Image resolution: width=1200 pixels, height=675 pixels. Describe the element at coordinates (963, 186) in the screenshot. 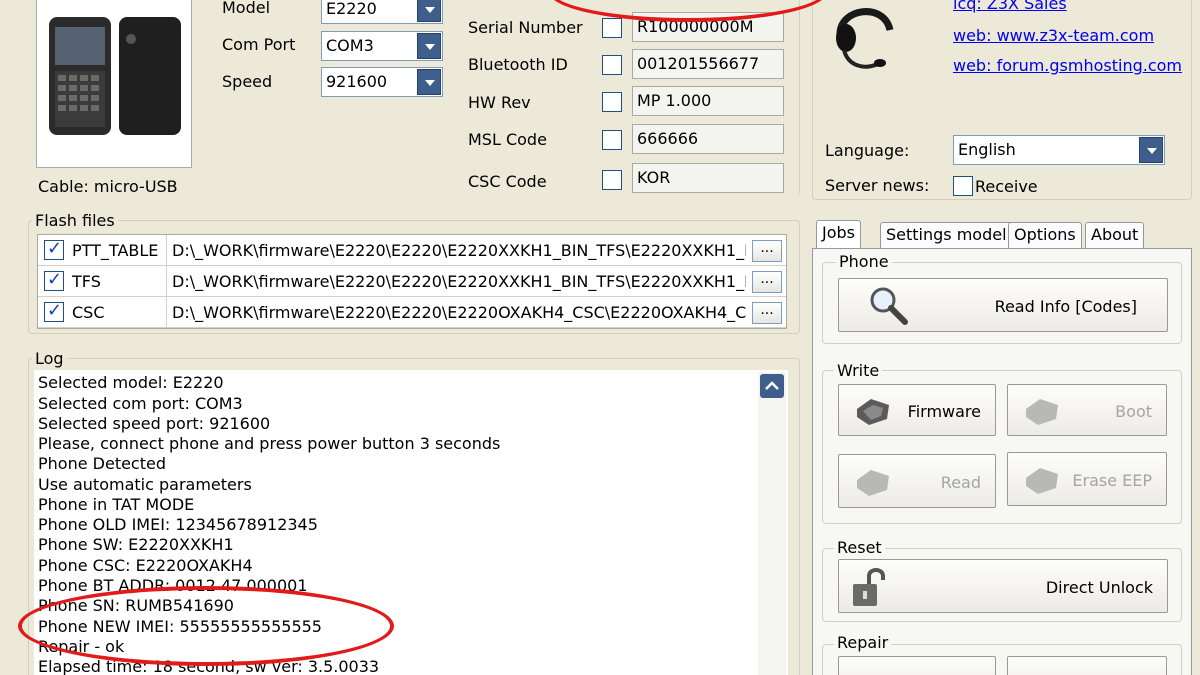

I see `receive-news-checkbox` at that location.